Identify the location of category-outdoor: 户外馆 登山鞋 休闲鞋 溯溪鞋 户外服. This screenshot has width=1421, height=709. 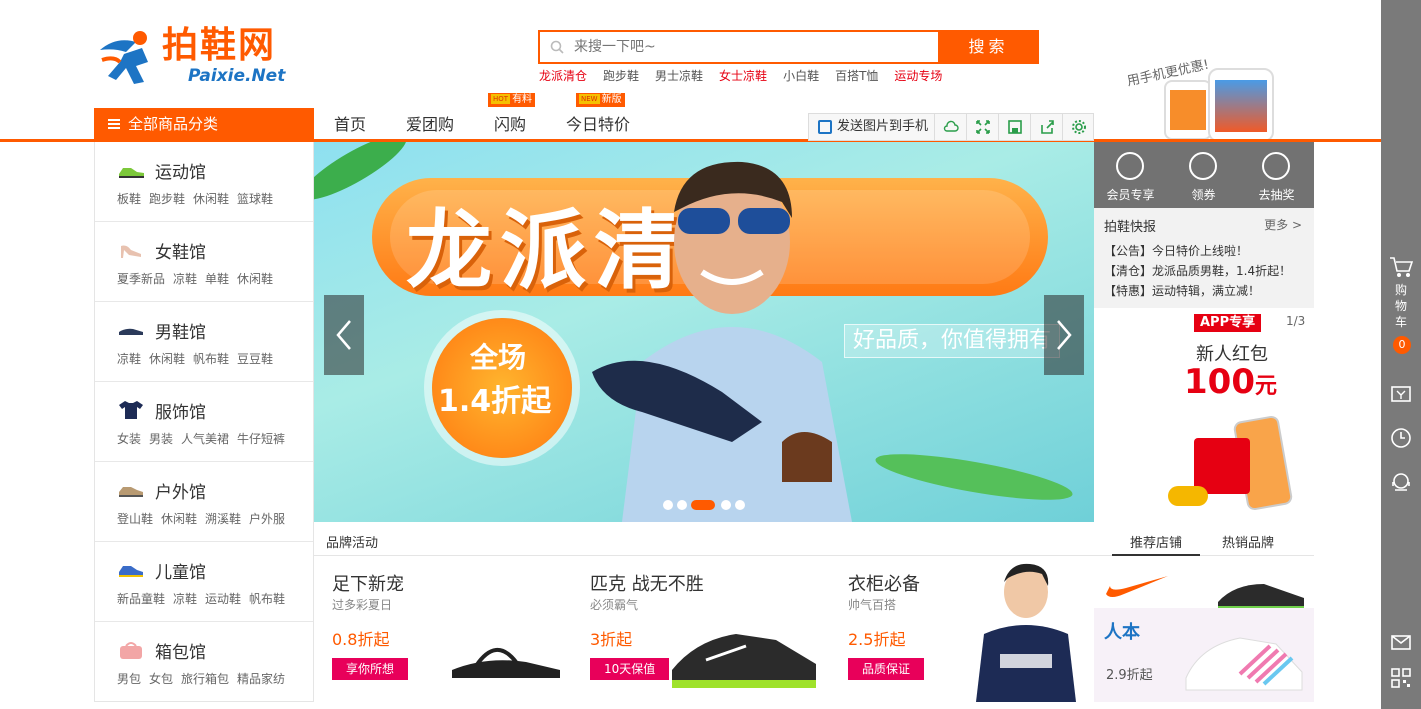
(204, 502).